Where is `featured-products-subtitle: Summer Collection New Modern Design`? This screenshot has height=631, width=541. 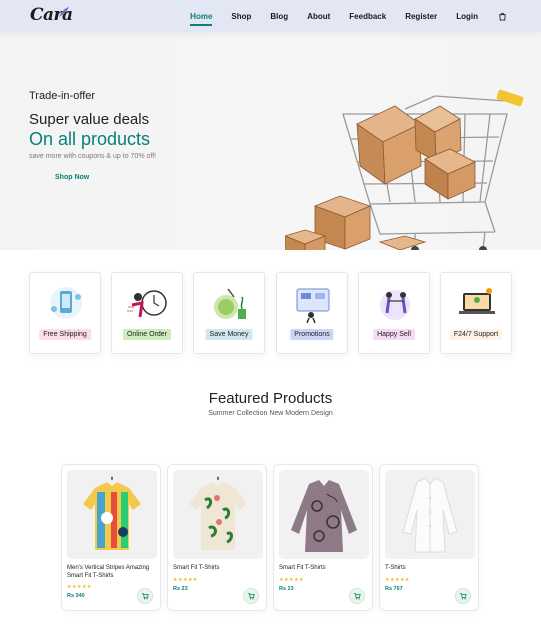
featured-products-subtitle: Summer Collection New Modern Design is located at coordinates (270, 413).